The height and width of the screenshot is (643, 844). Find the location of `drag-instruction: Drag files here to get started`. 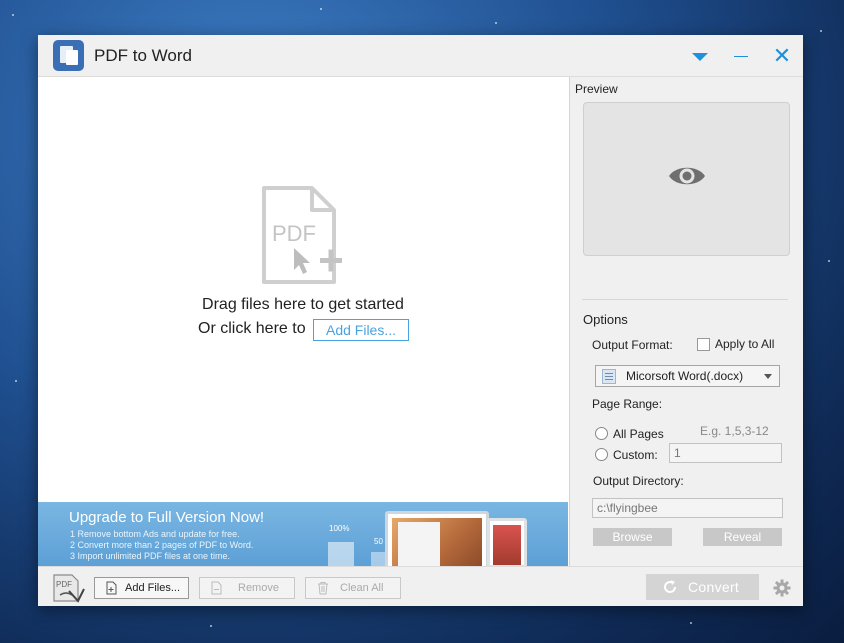

drag-instruction: Drag files here to get started is located at coordinates (303, 304).